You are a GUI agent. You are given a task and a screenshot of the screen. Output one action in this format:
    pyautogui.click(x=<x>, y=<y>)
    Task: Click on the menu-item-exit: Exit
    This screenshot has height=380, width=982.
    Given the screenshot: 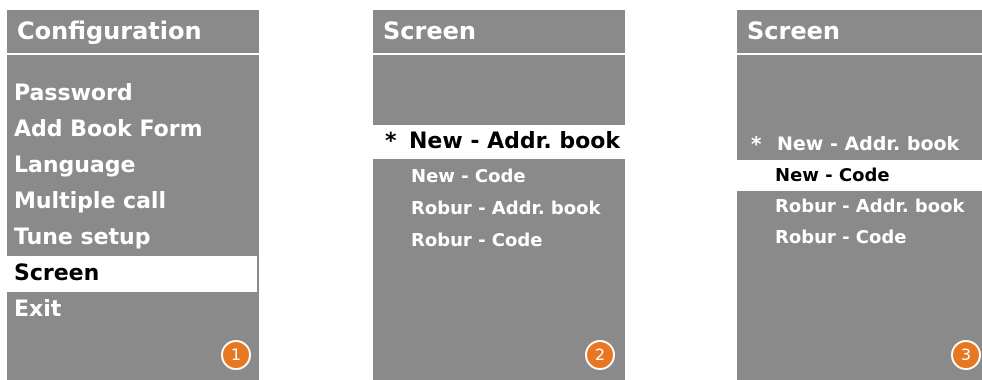 What is the action you would take?
    pyautogui.click(x=132, y=310)
    